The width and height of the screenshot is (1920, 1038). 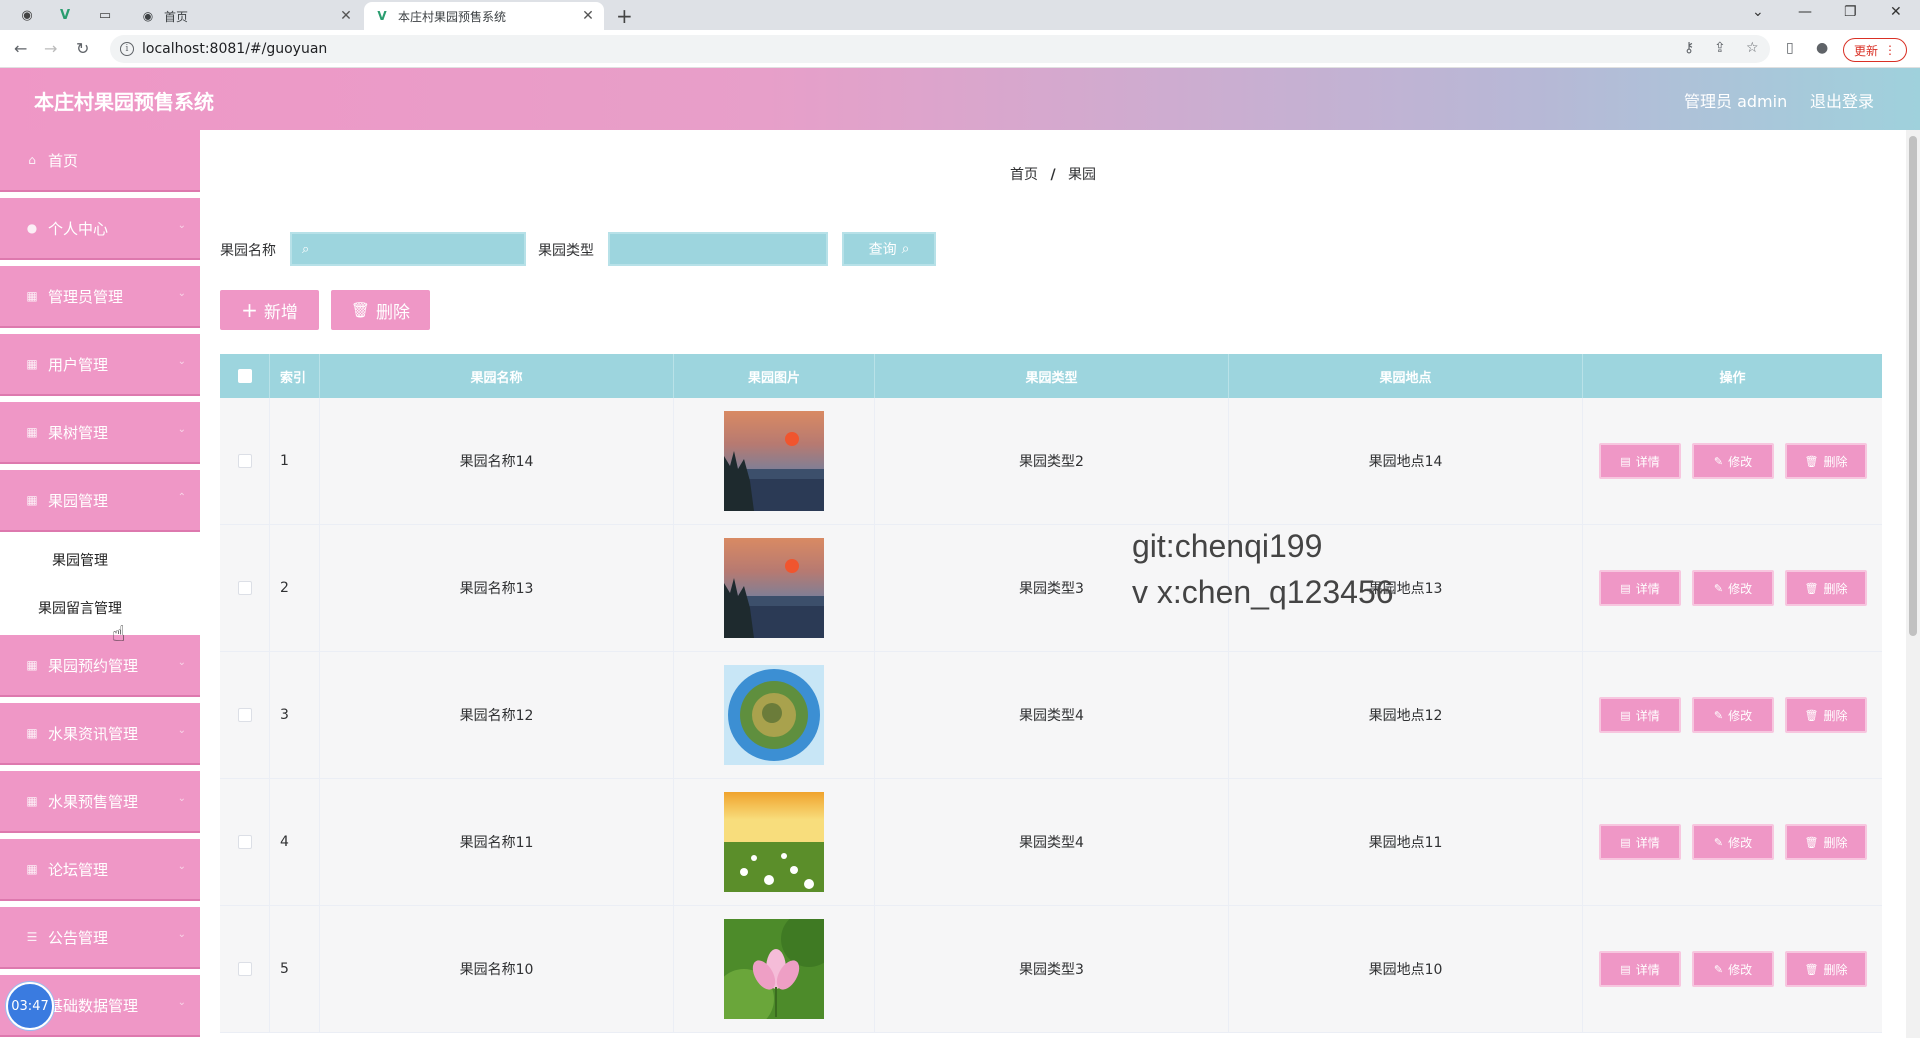 I want to click on select-all-checkbox, so click(x=244, y=376).